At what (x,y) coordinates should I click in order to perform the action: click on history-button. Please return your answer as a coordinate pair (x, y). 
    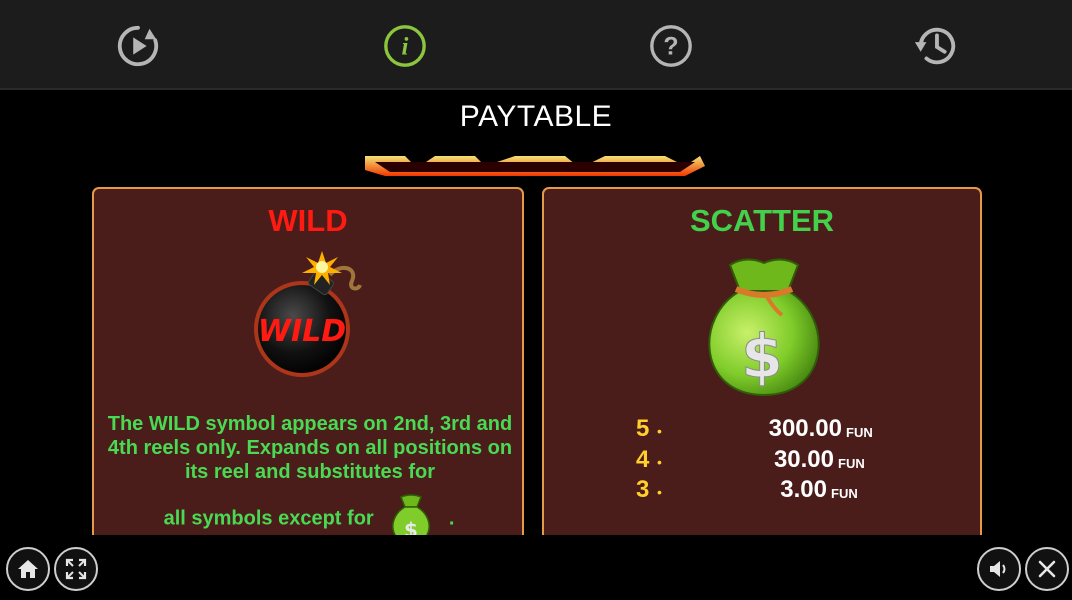
    Looking at the image, I should click on (936, 46).